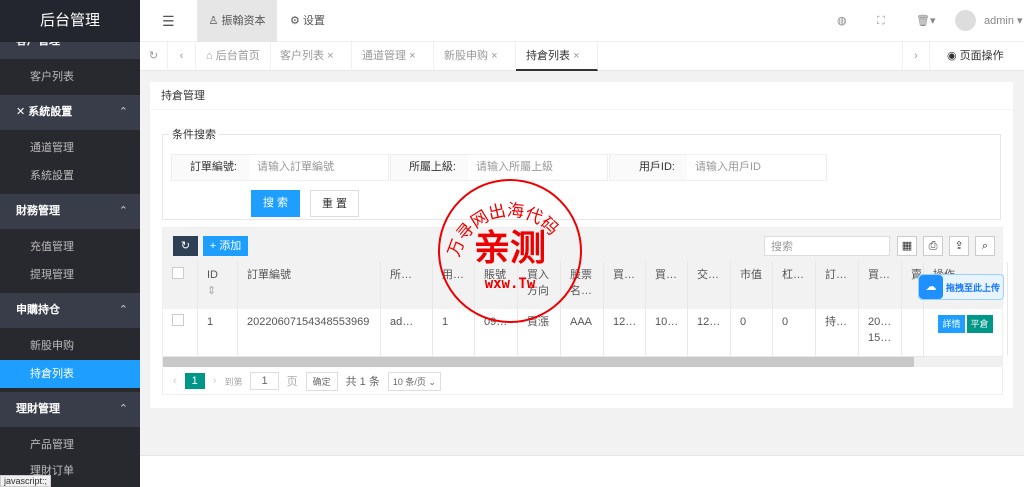  Describe the element at coordinates (180, 332) in the screenshot. I see `row-checkbox` at that location.